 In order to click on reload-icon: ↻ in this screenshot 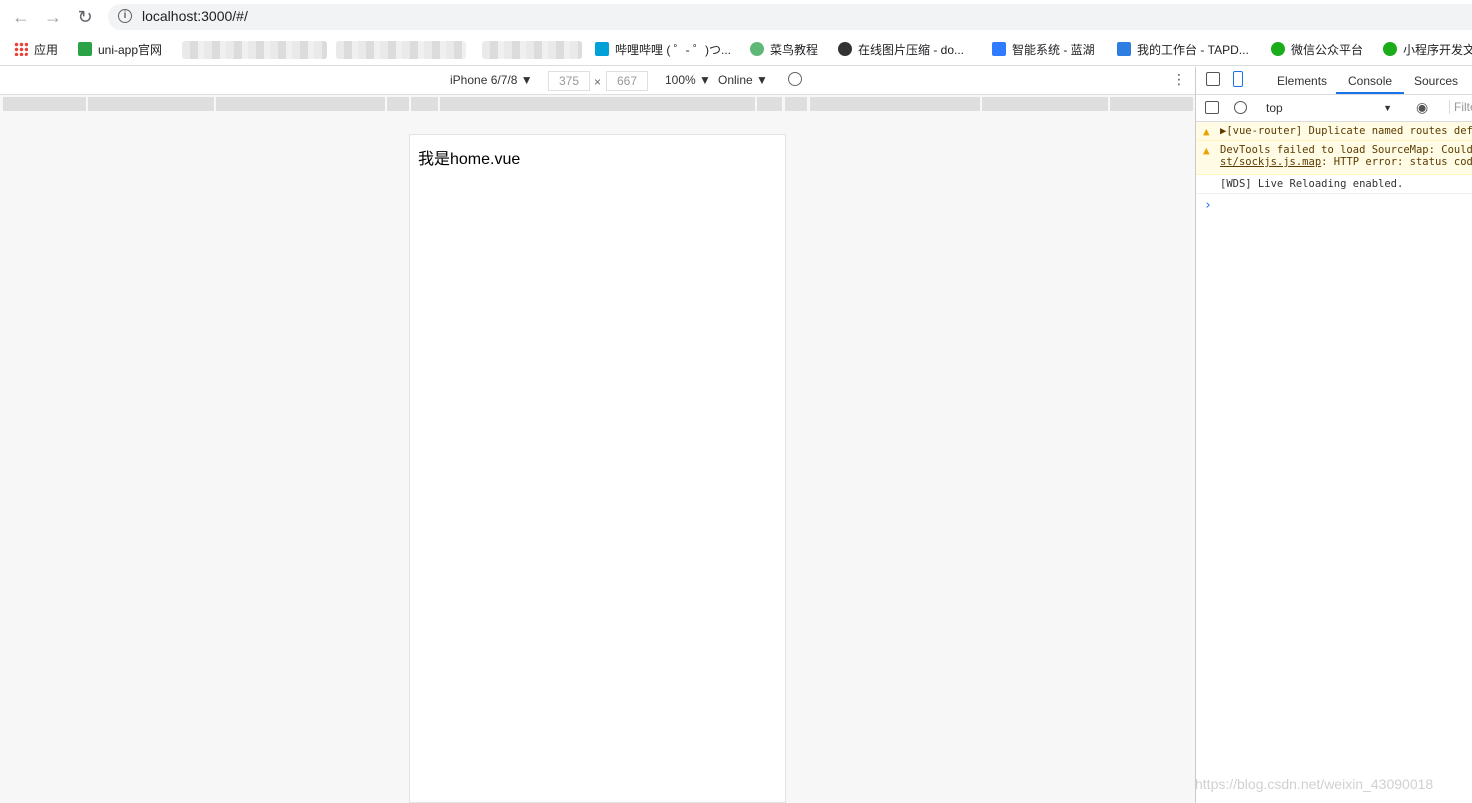, I will do `click(85, 17)`.